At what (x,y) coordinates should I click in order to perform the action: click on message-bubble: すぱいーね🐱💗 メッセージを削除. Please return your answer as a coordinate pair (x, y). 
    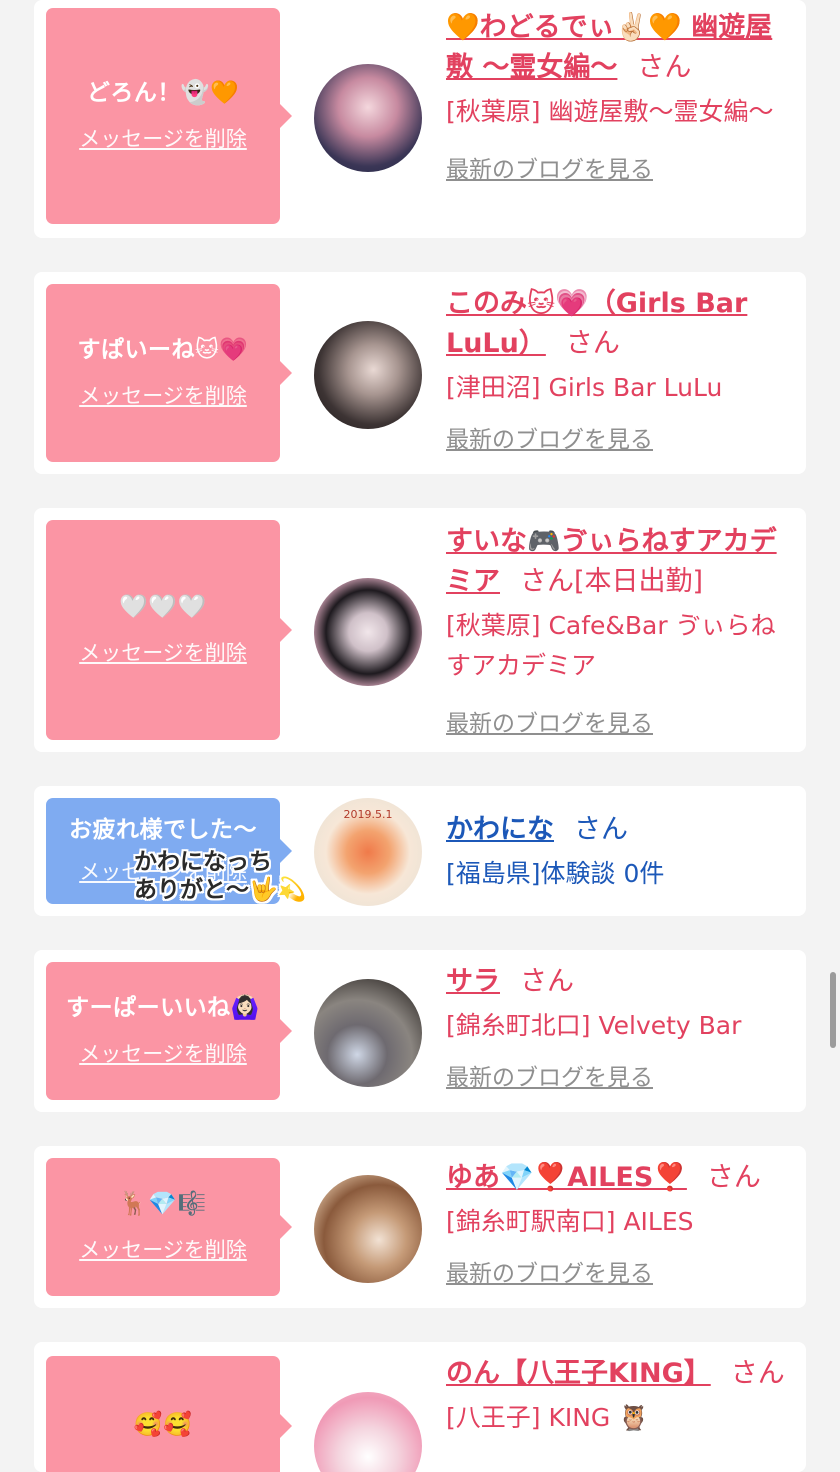
    Looking at the image, I should click on (169, 373).